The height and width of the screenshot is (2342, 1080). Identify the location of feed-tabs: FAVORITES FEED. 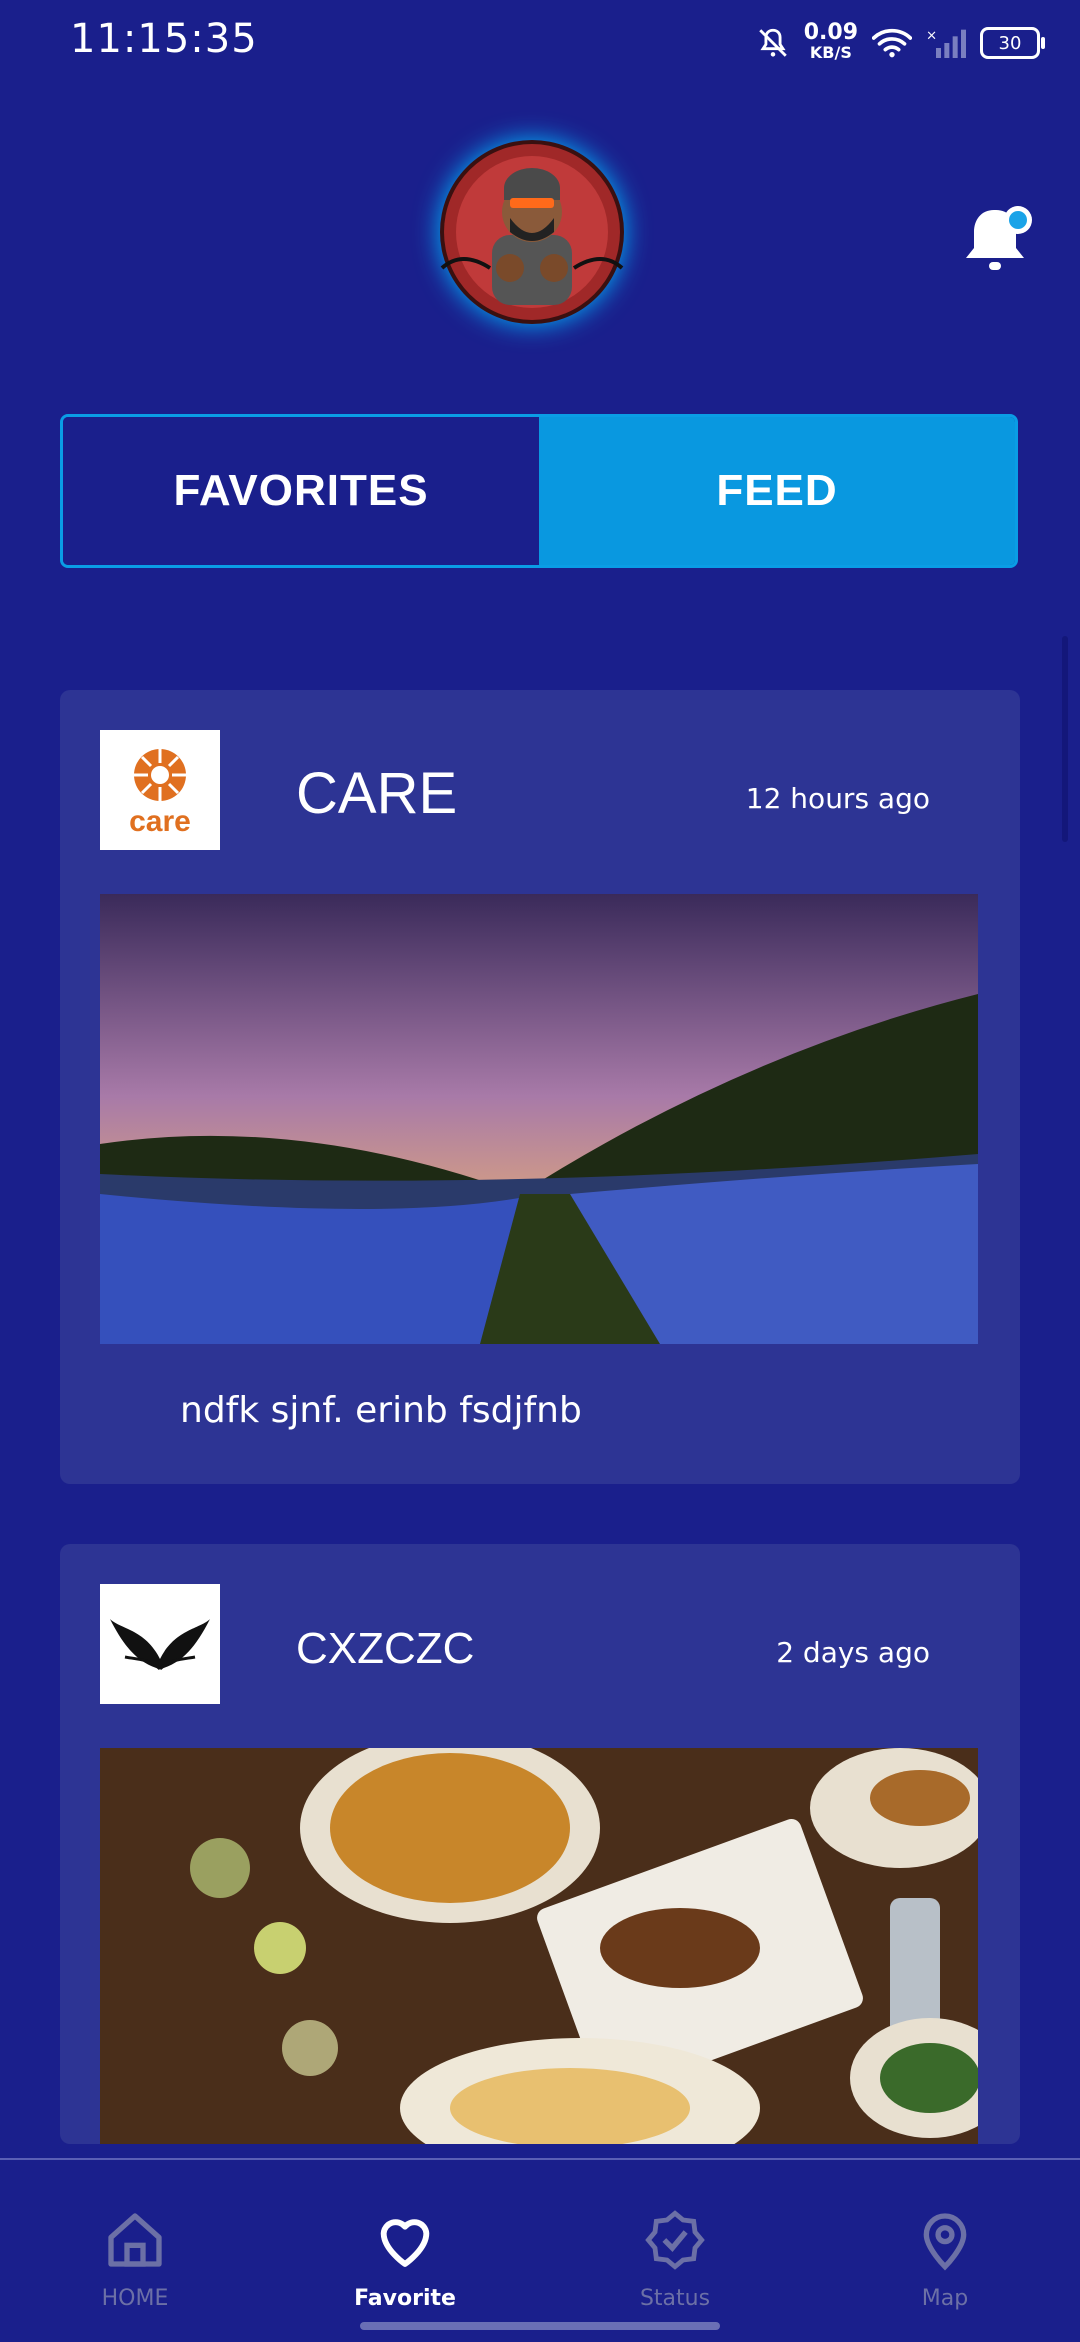
(539, 491).